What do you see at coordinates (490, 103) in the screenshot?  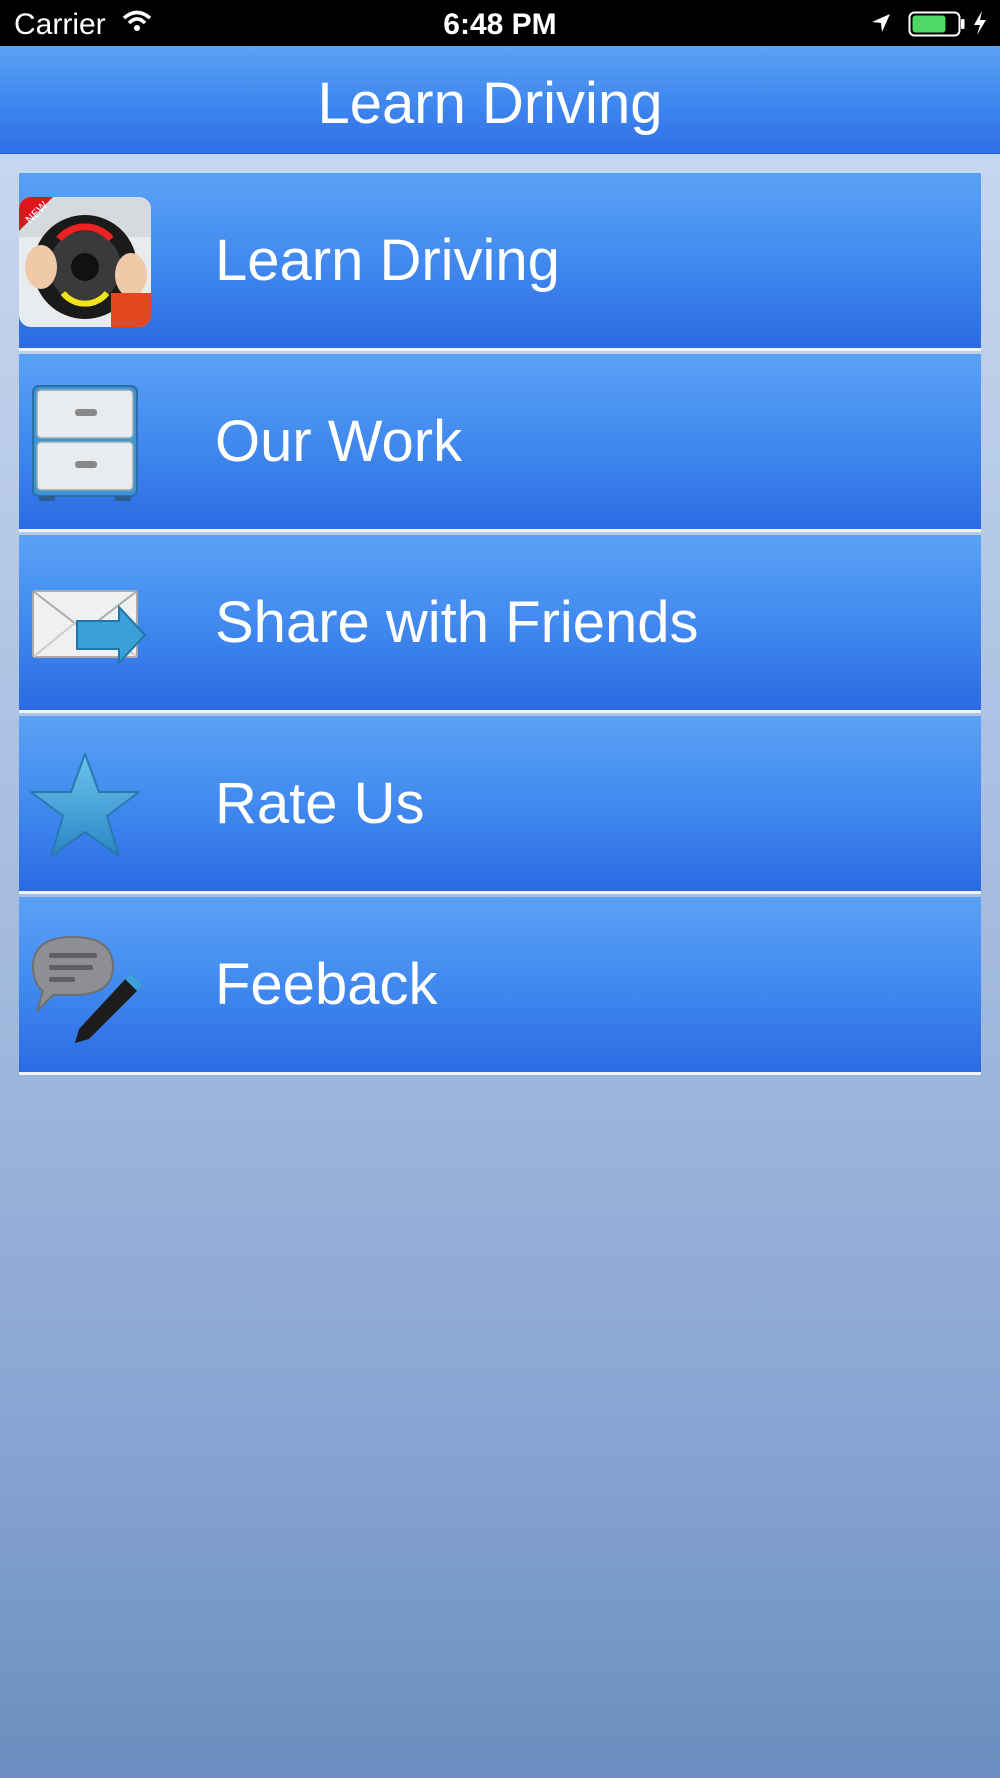 I see `page-title: Learn Driving` at bounding box center [490, 103].